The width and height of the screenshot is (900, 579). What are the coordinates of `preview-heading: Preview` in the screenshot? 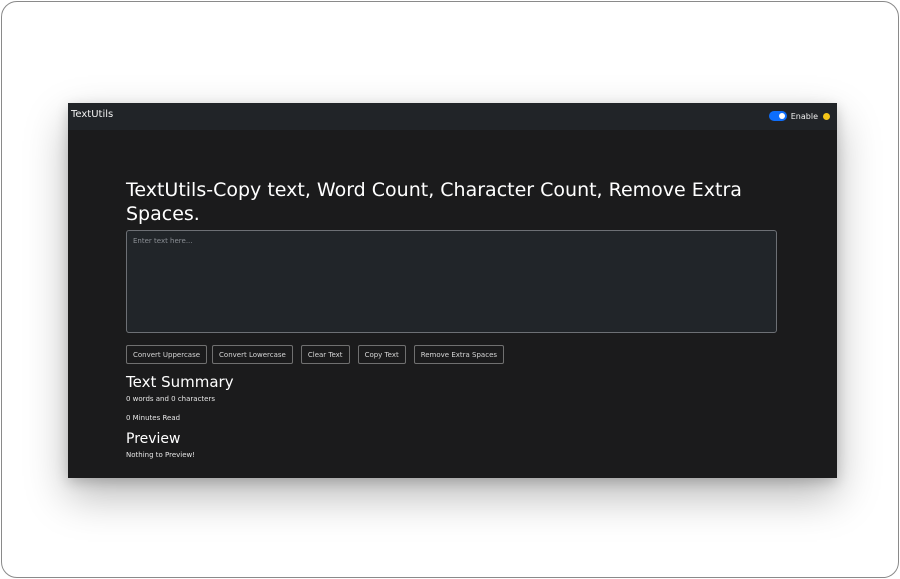 It's located at (153, 439).